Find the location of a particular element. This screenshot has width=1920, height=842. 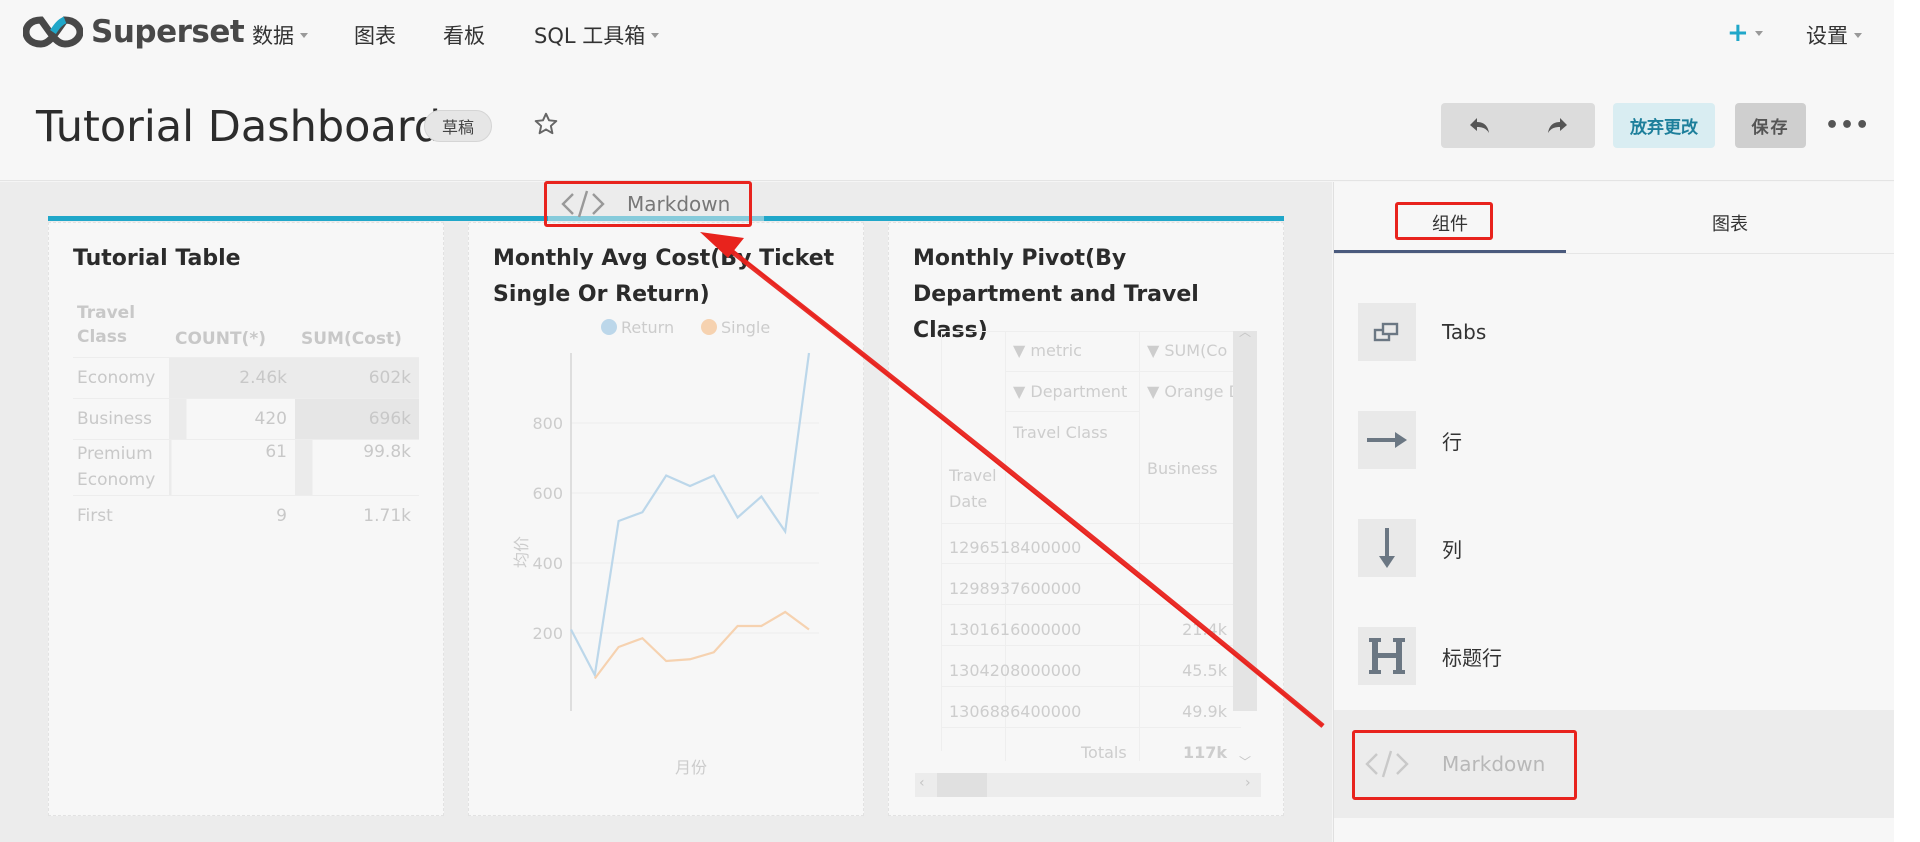

nav-sql-label: SQL 工具箱 is located at coordinates (590, 36).